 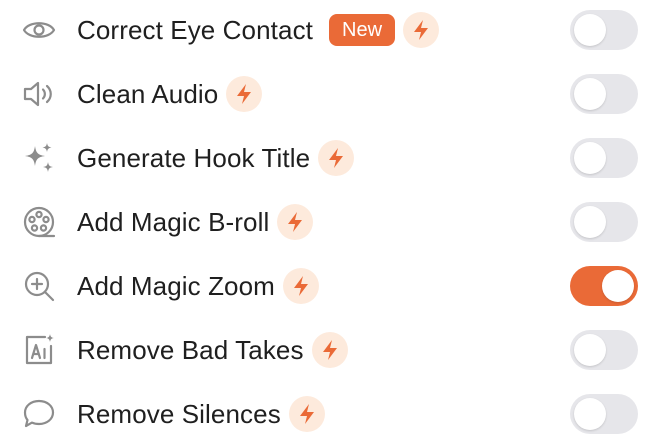 What do you see at coordinates (330, 414) in the screenshot?
I see `feature-row-remove-silences: Remove Silences` at bounding box center [330, 414].